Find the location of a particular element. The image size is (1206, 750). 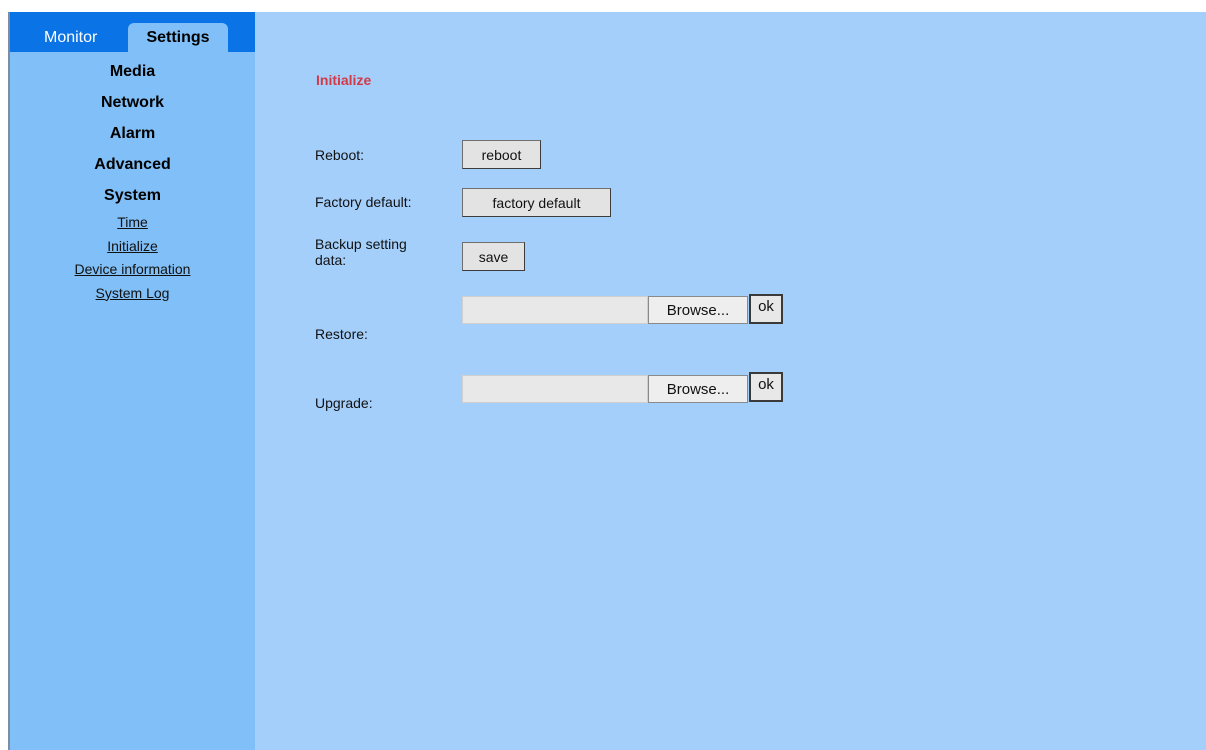

backup-save-button: save is located at coordinates (493, 256).